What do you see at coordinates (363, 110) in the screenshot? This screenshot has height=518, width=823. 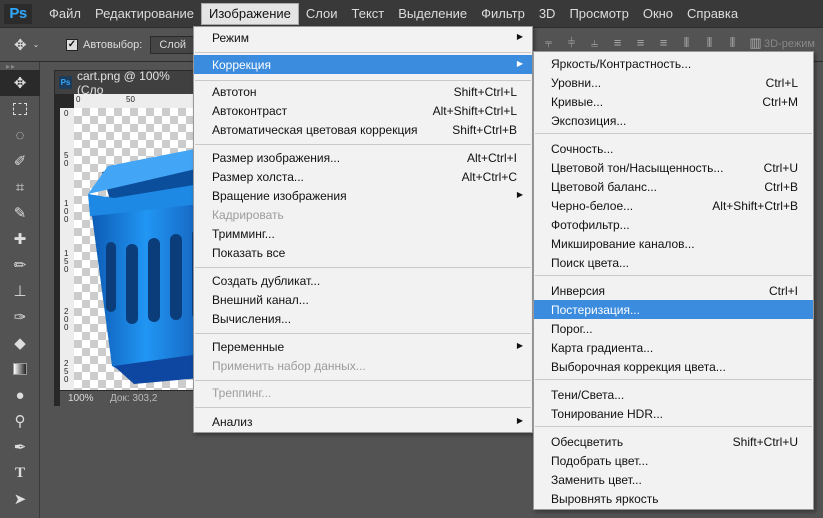 I see `menu-item-auto-contrast: Автоконтраст Alt+Shift+Ctrl+L` at bounding box center [363, 110].